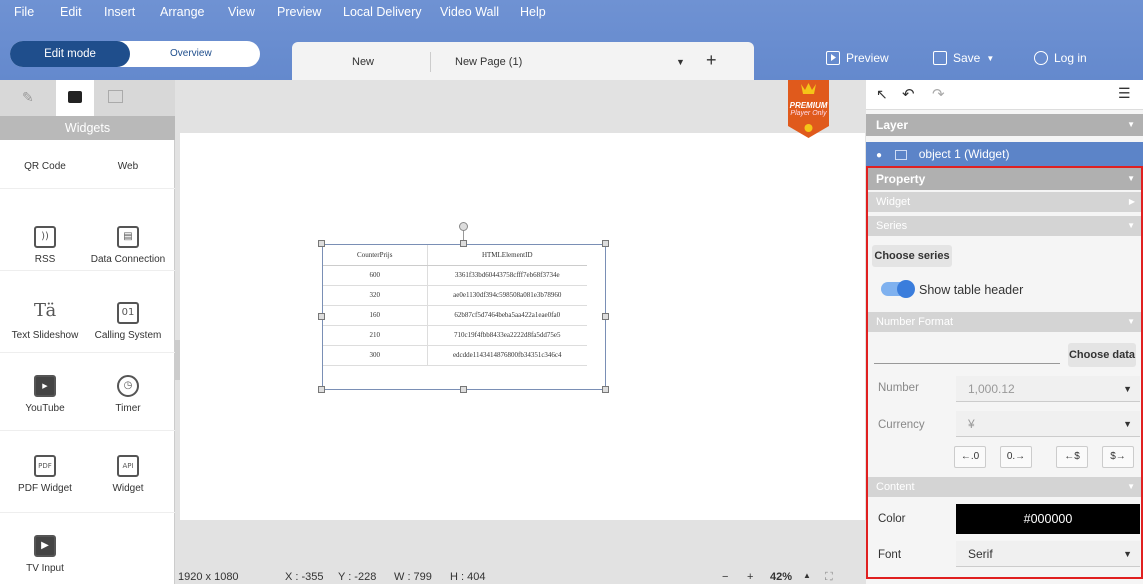  What do you see at coordinates (182, 12) in the screenshot?
I see `menu-arrange: Arrange` at bounding box center [182, 12].